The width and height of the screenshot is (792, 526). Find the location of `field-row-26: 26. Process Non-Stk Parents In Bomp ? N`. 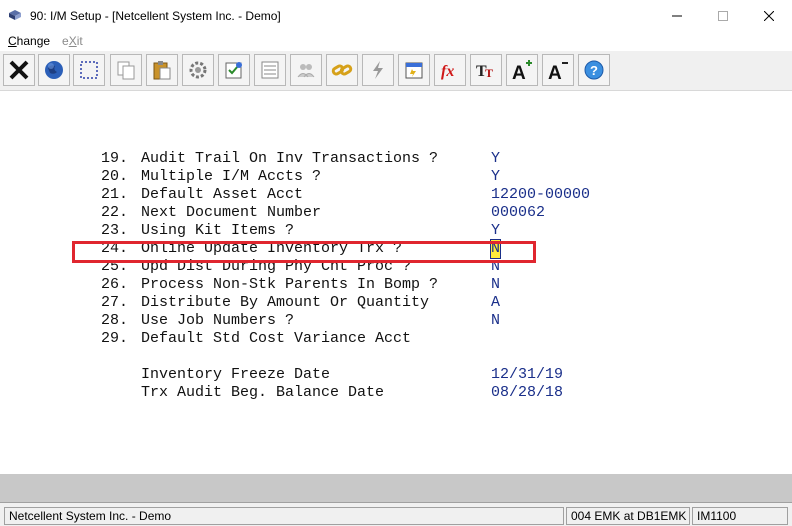

field-row-26: 26. Process Non-Stk Parents In Bomp ? N is located at coordinates (396, 285).